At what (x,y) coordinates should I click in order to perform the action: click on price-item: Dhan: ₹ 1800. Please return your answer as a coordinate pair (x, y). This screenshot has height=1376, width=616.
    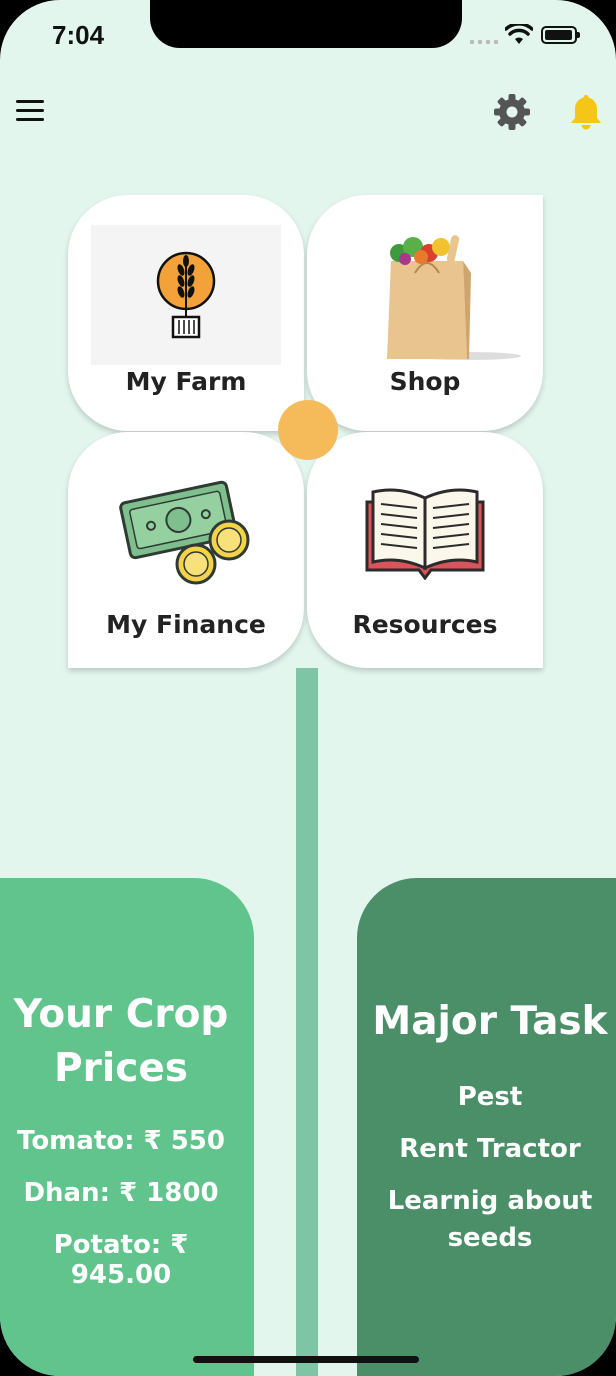
    Looking at the image, I should click on (121, 1193).